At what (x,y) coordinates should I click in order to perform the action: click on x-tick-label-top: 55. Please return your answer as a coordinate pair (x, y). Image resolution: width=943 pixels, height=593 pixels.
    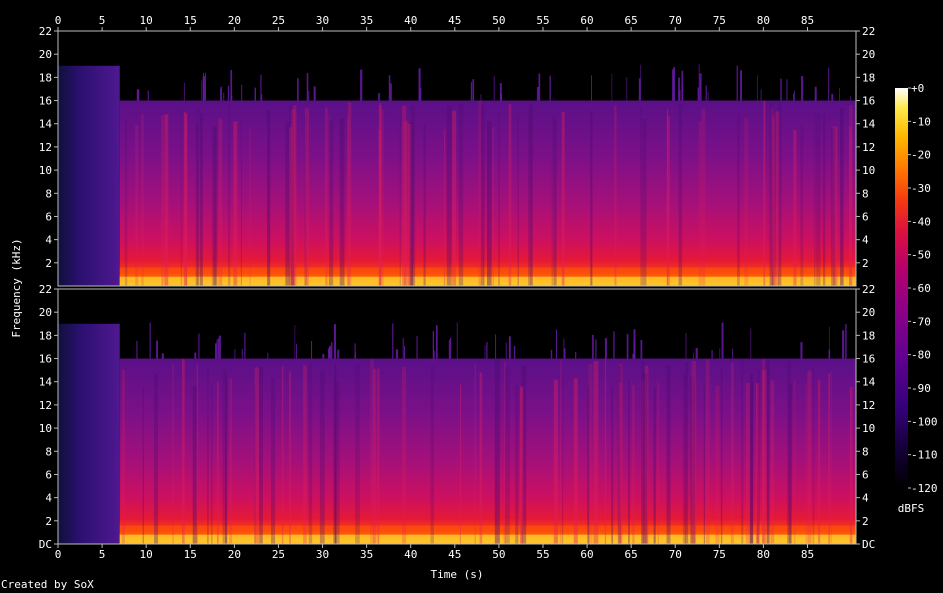
    Looking at the image, I should click on (542, 20).